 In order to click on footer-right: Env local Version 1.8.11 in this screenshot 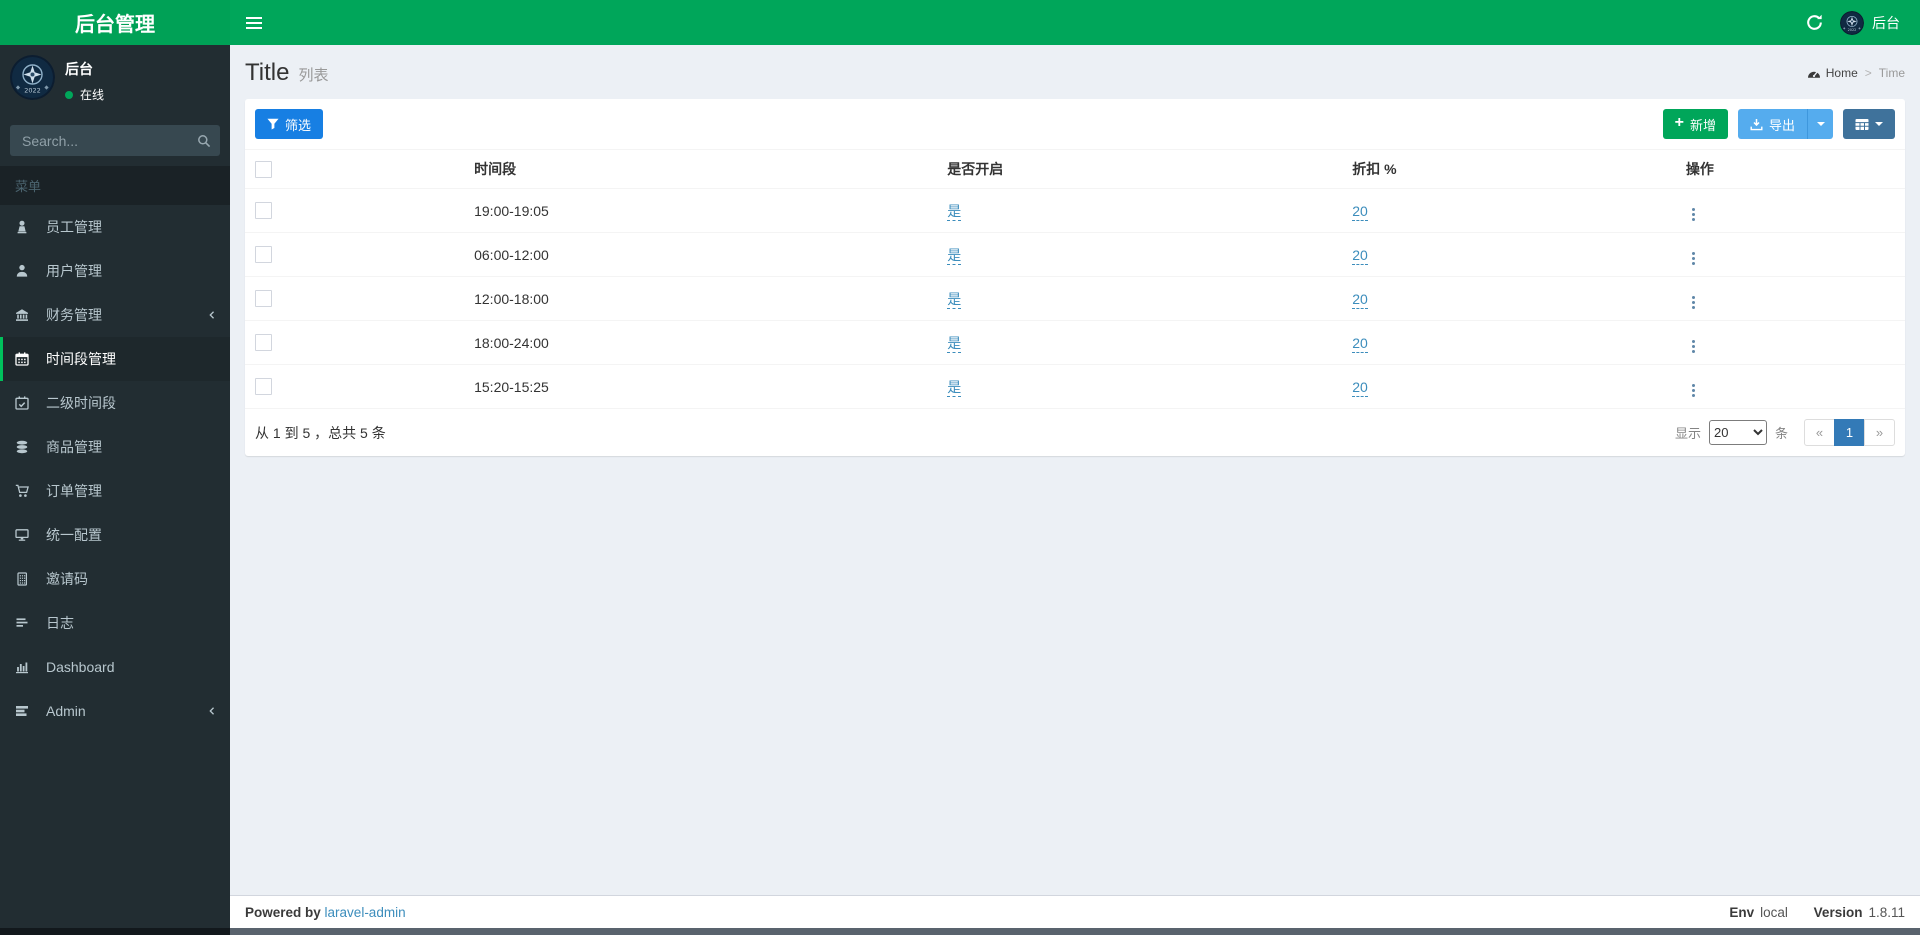, I will do `click(1817, 912)`.